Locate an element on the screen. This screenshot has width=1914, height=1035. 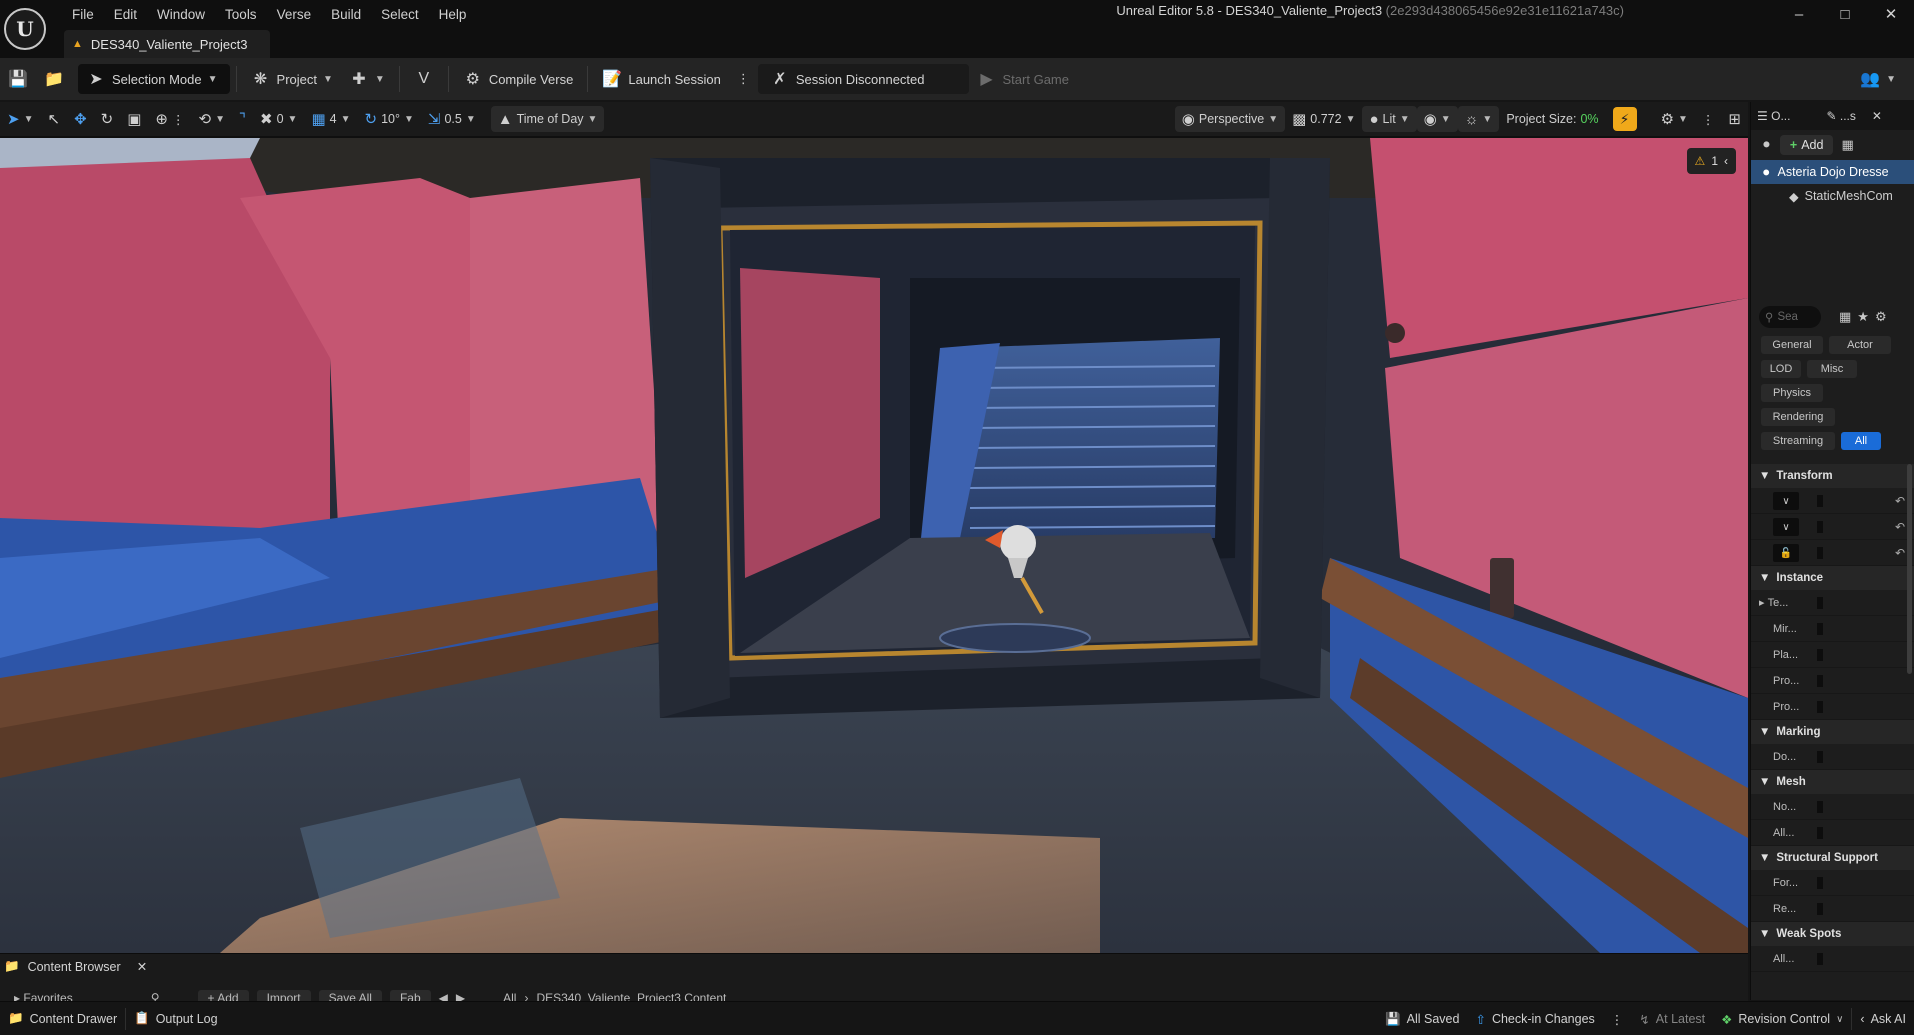
star-icon: ★ is located at coordinates (1863, 317).